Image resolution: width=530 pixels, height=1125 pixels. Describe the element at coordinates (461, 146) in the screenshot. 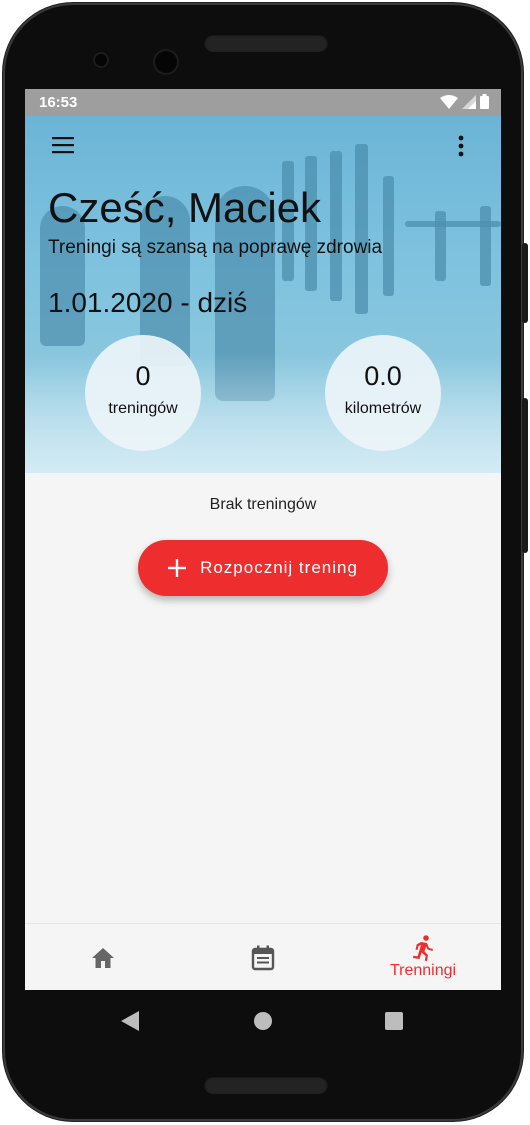

I see `more-vert-icon` at that location.